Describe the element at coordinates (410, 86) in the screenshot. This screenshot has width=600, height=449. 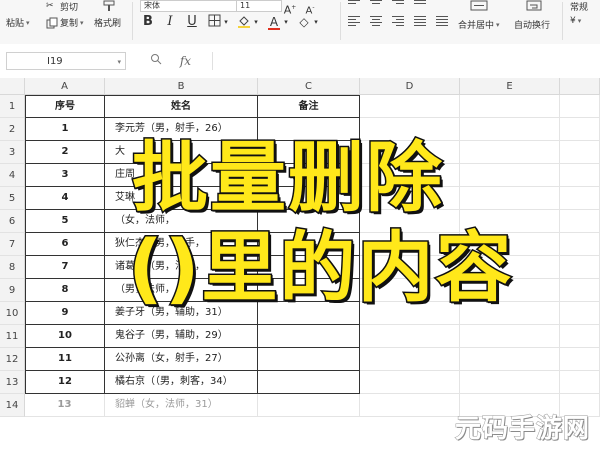
I see `column-header-d: D` at that location.